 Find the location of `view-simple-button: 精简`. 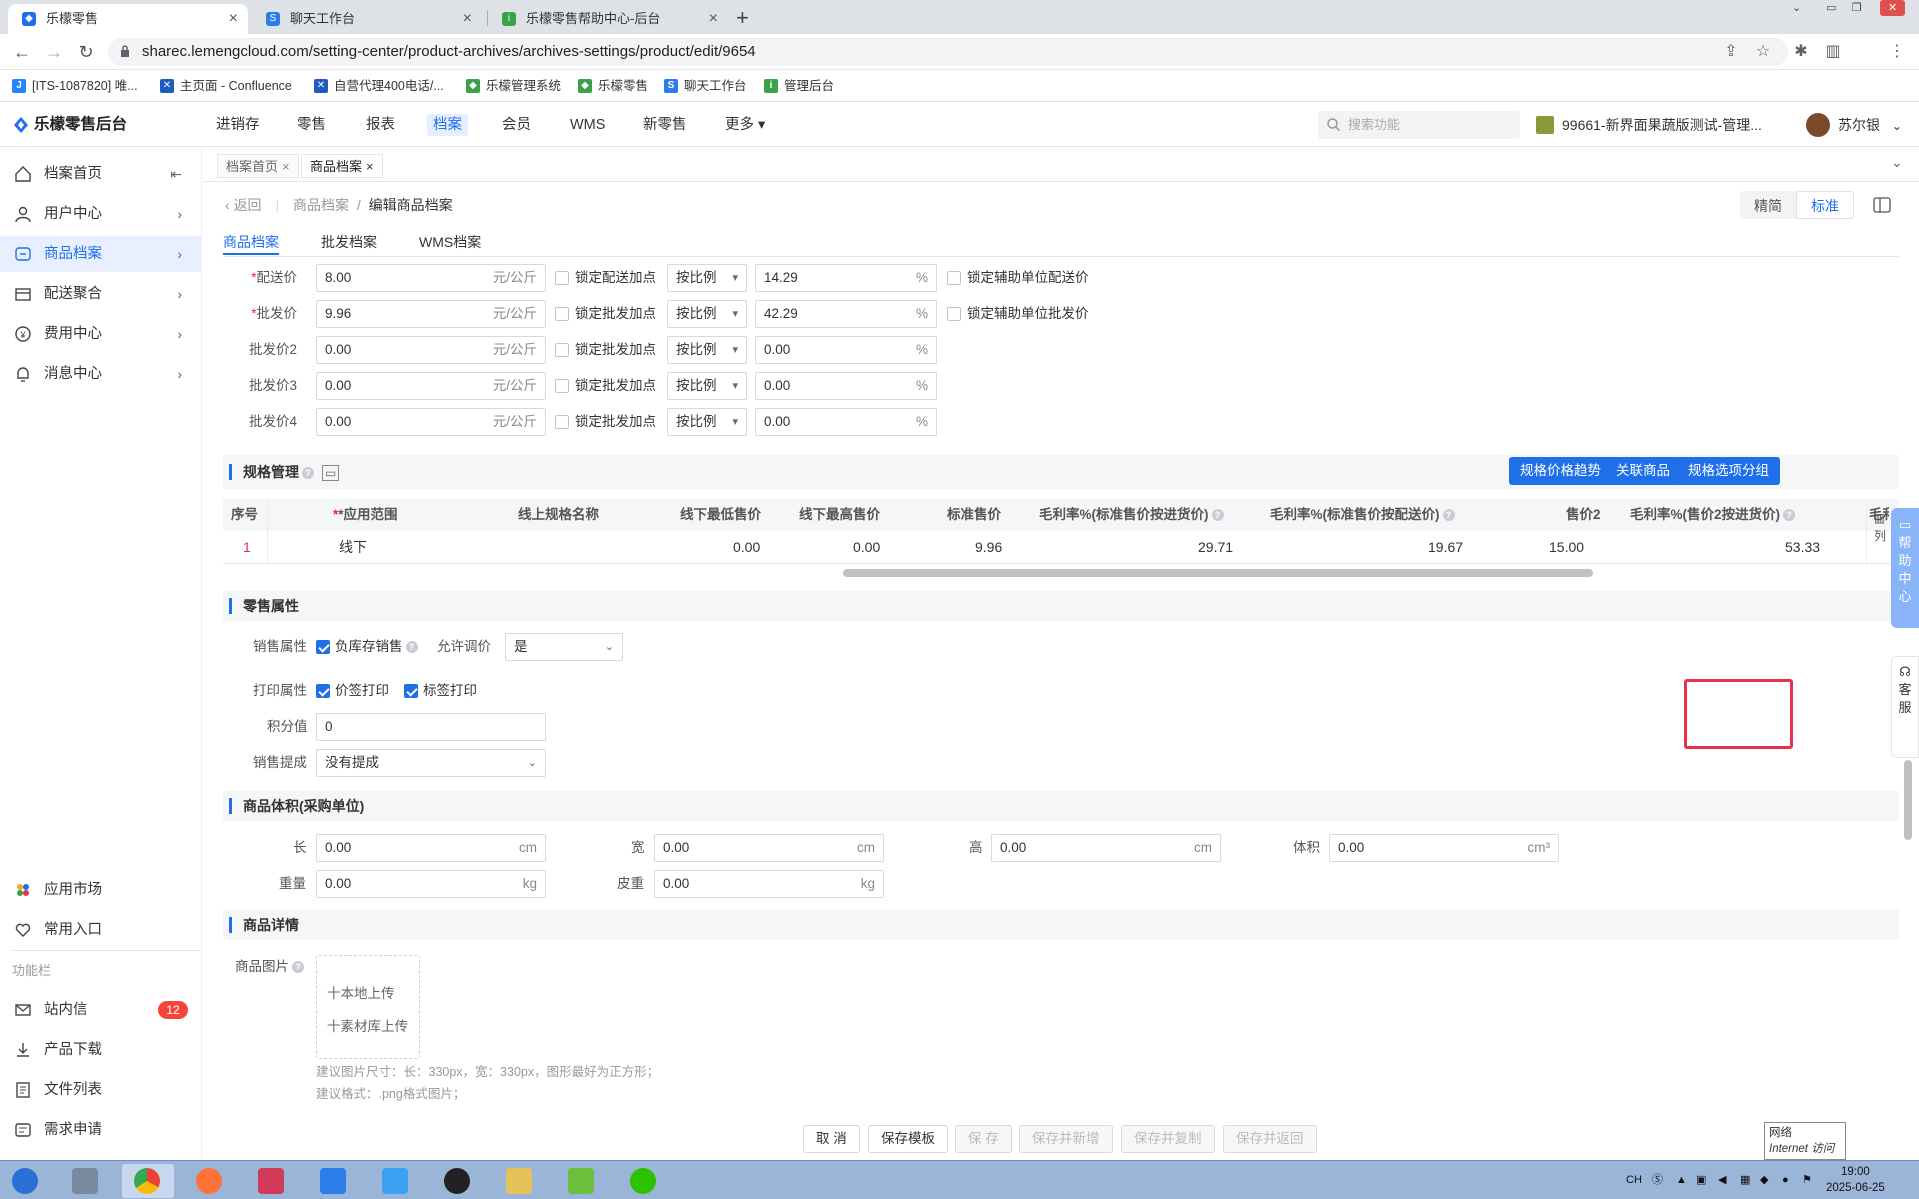

view-simple-button: 精简 is located at coordinates (1768, 206).